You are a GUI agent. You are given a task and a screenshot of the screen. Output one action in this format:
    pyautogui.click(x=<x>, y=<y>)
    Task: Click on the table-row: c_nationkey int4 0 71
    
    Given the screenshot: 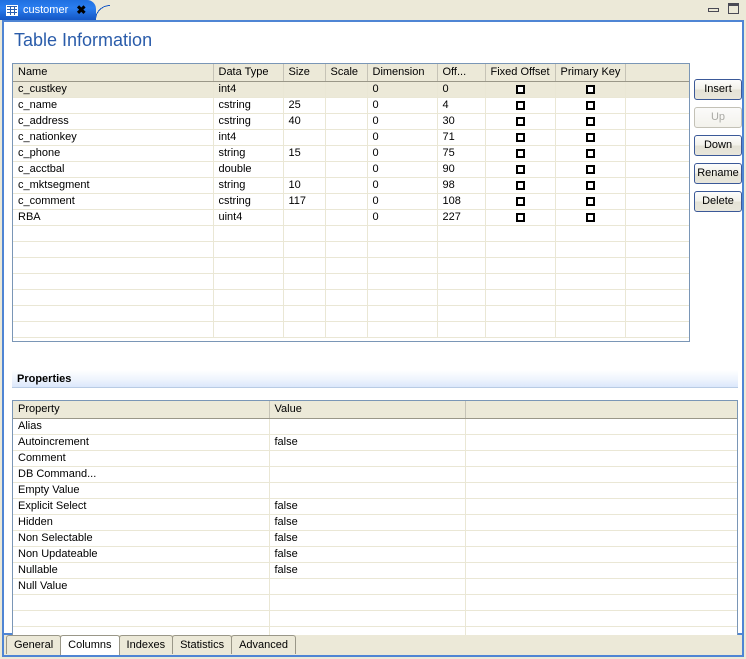 What is the action you would take?
    pyautogui.click(x=351, y=137)
    